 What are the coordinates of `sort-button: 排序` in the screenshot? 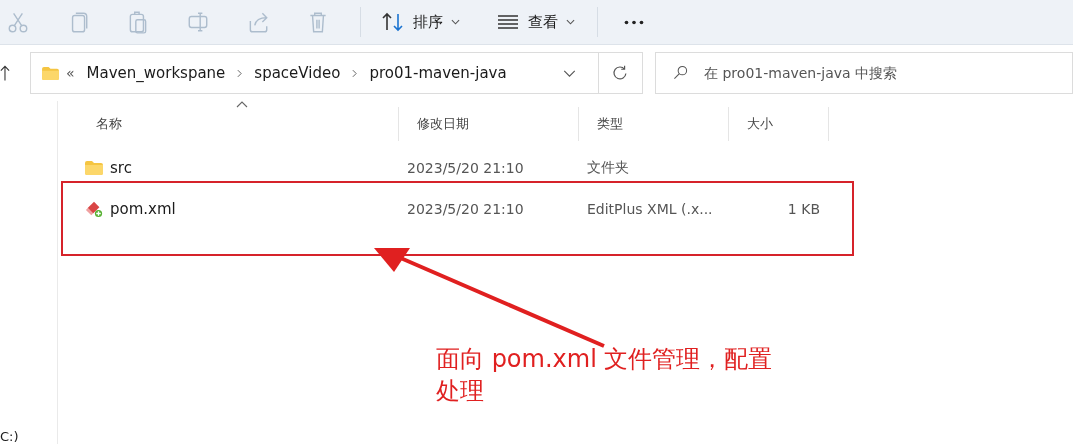 It's located at (420, 22).